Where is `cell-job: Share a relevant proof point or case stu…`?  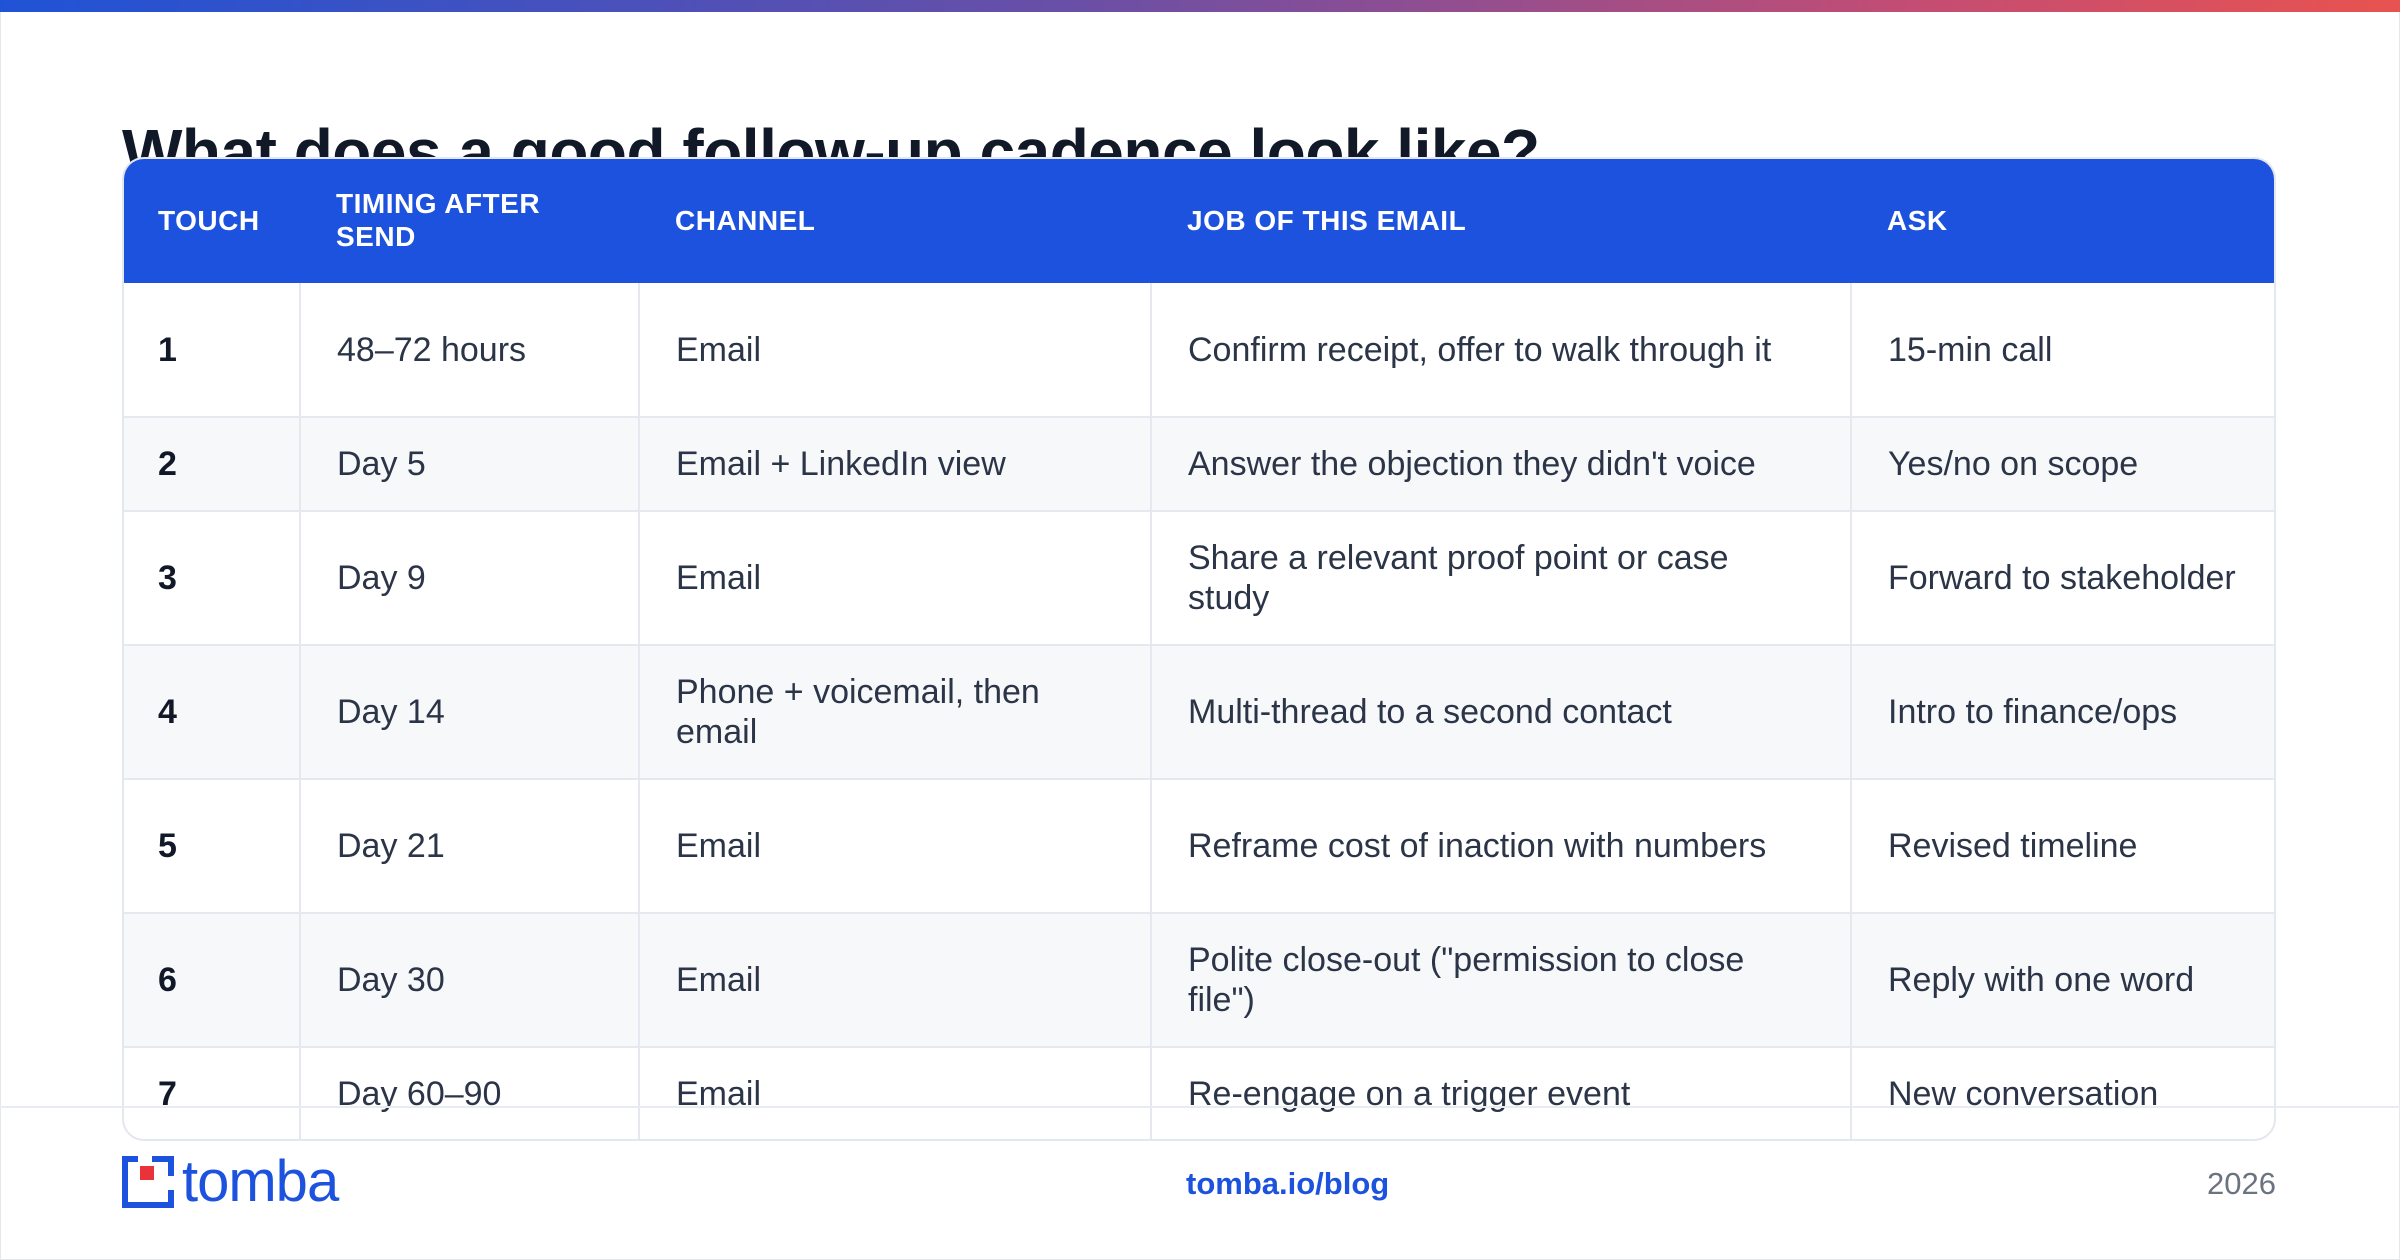
cell-job: Share a relevant proof point or case stu… is located at coordinates (1501, 578).